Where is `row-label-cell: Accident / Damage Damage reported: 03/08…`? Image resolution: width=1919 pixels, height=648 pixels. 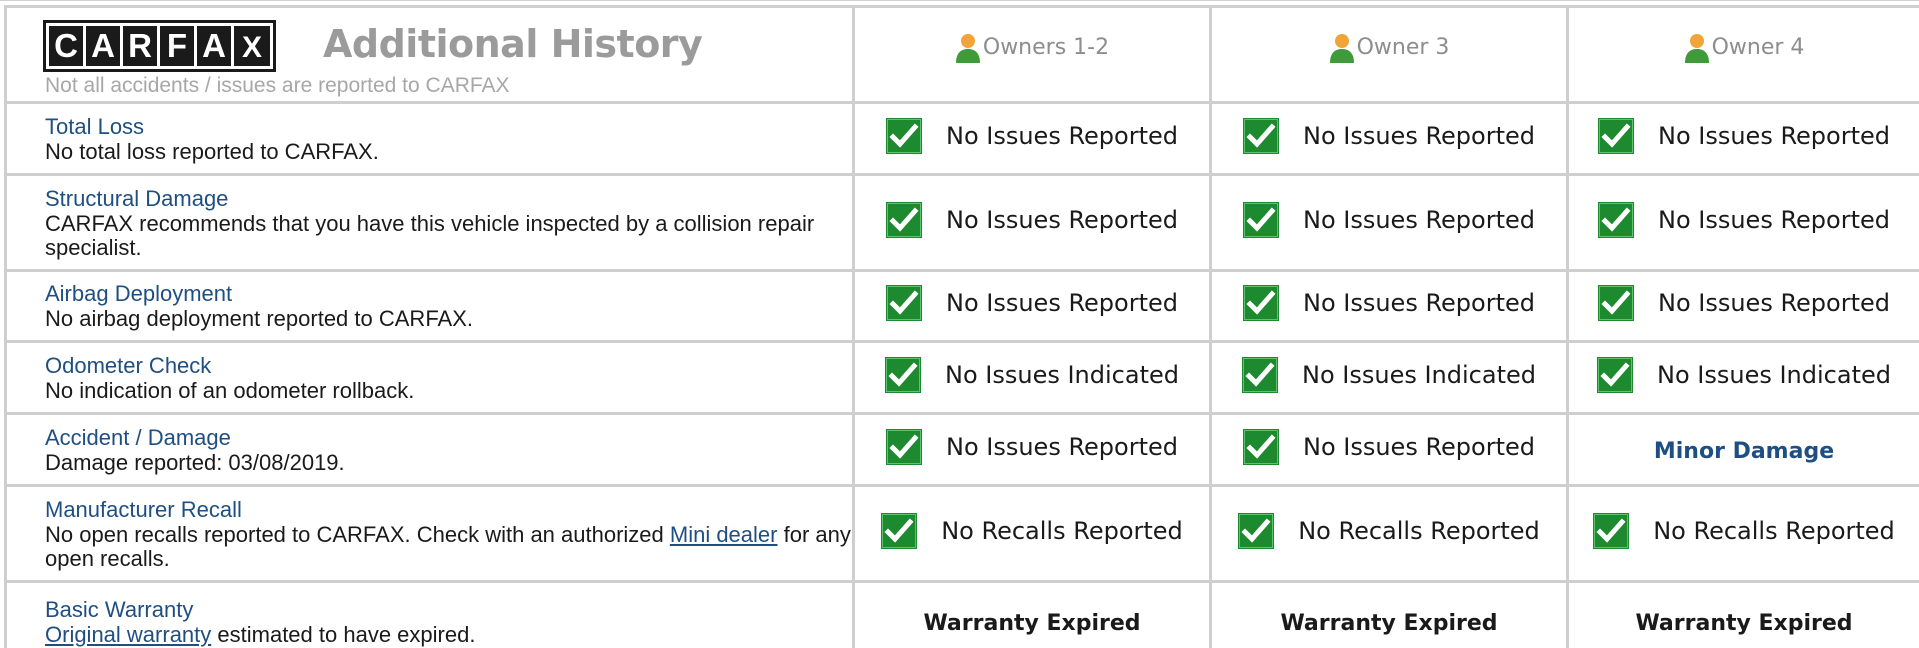 row-label-cell: Accident / Damage Damage reported: 03/08… is located at coordinates (429, 449).